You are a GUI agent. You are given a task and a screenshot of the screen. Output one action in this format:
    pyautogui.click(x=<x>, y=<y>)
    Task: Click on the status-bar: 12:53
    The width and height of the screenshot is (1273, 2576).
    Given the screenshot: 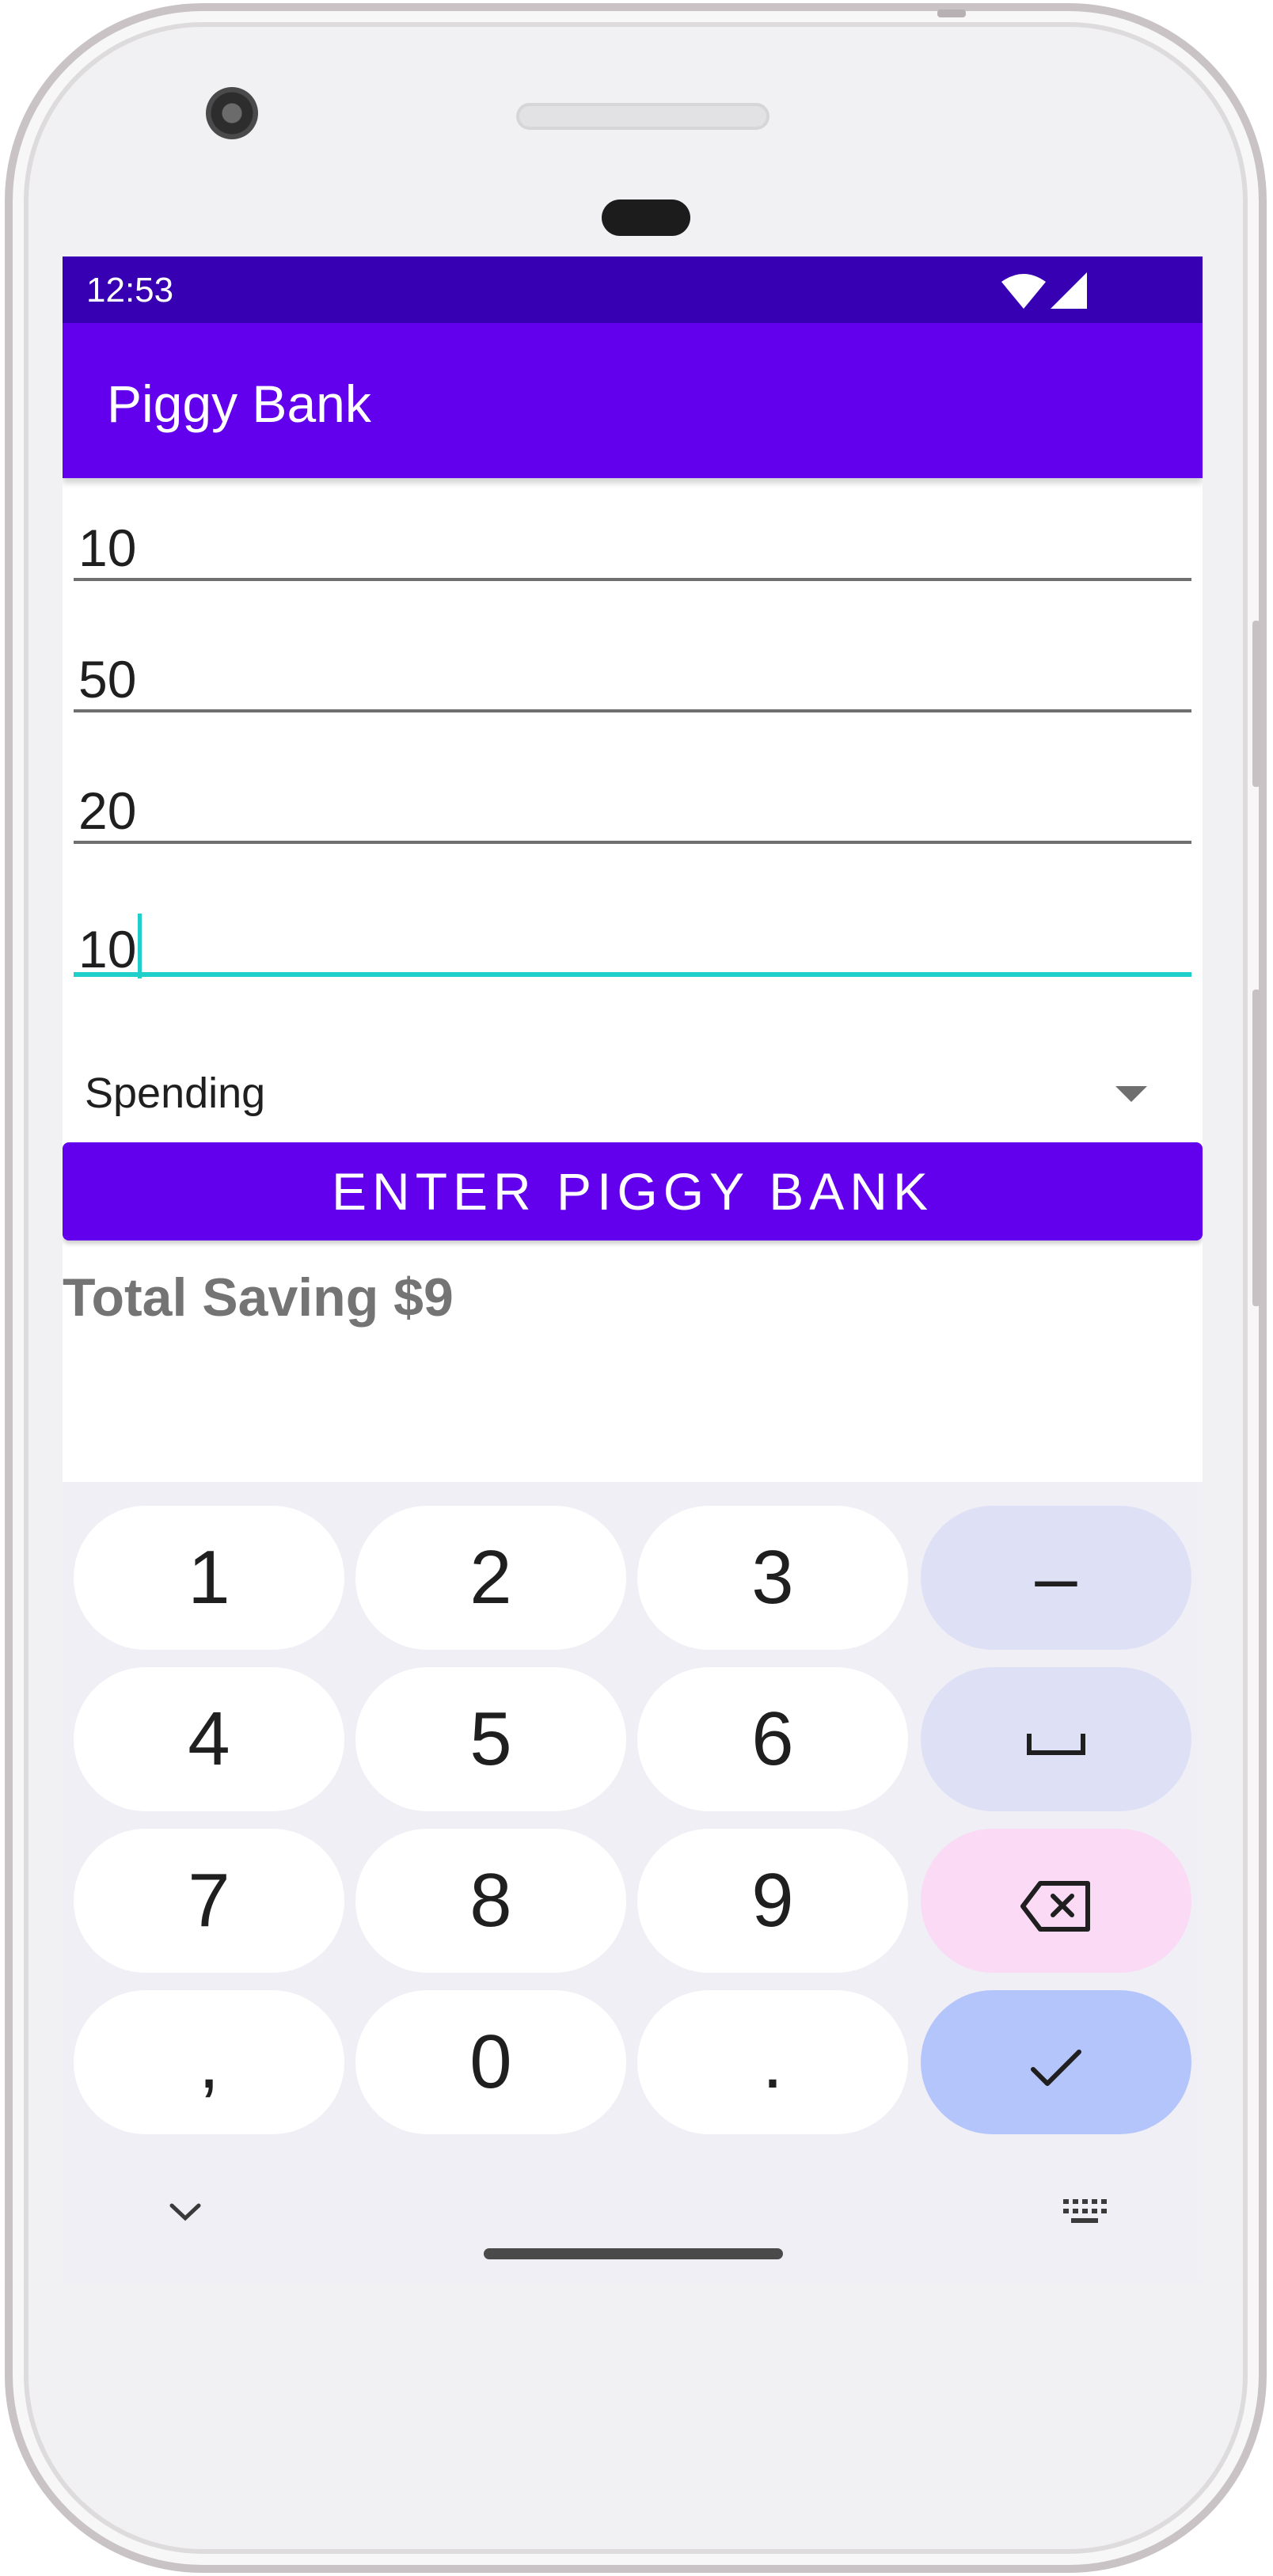 What is the action you would take?
    pyautogui.click(x=633, y=290)
    